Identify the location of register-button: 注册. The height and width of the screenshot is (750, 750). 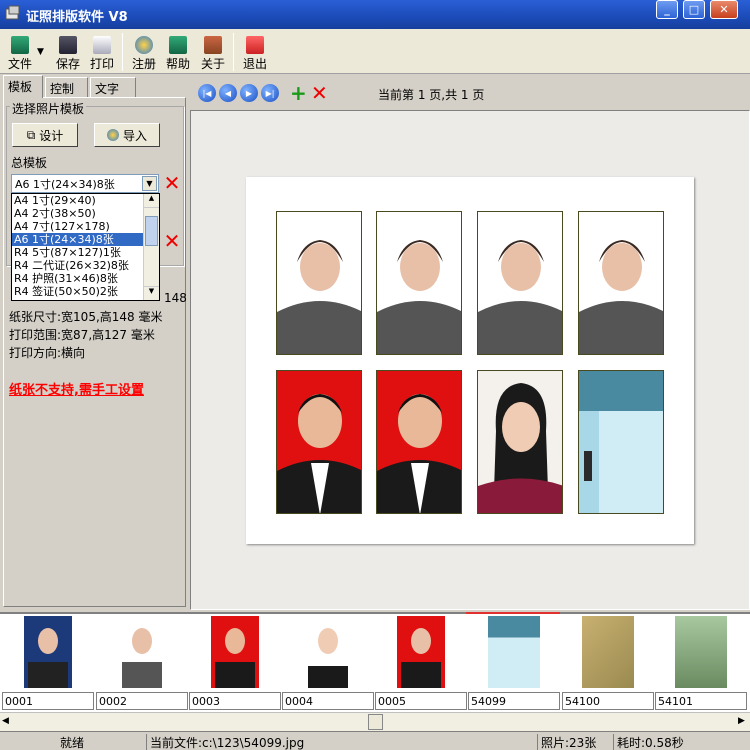
(144, 53).